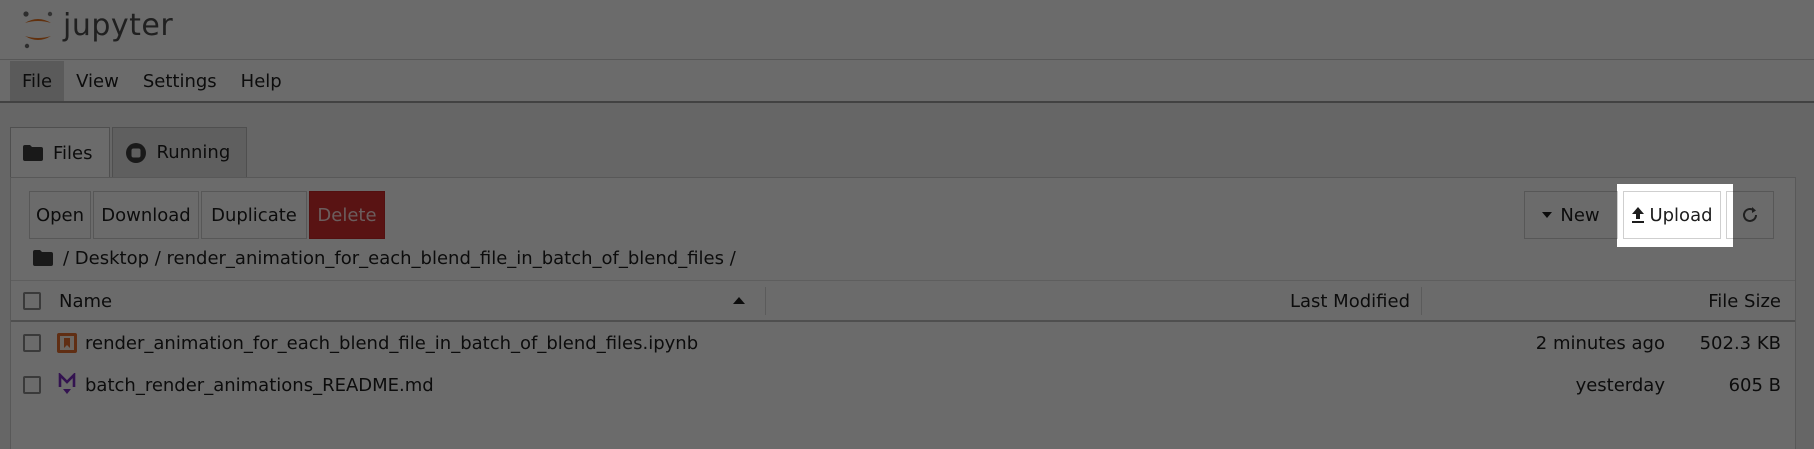 The height and width of the screenshot is (449, 1814). What do you see at coordinates (1350, 301) in the screenshot?
I see `column-last-modified: Last Modified` at bounding box center [1350, 301].